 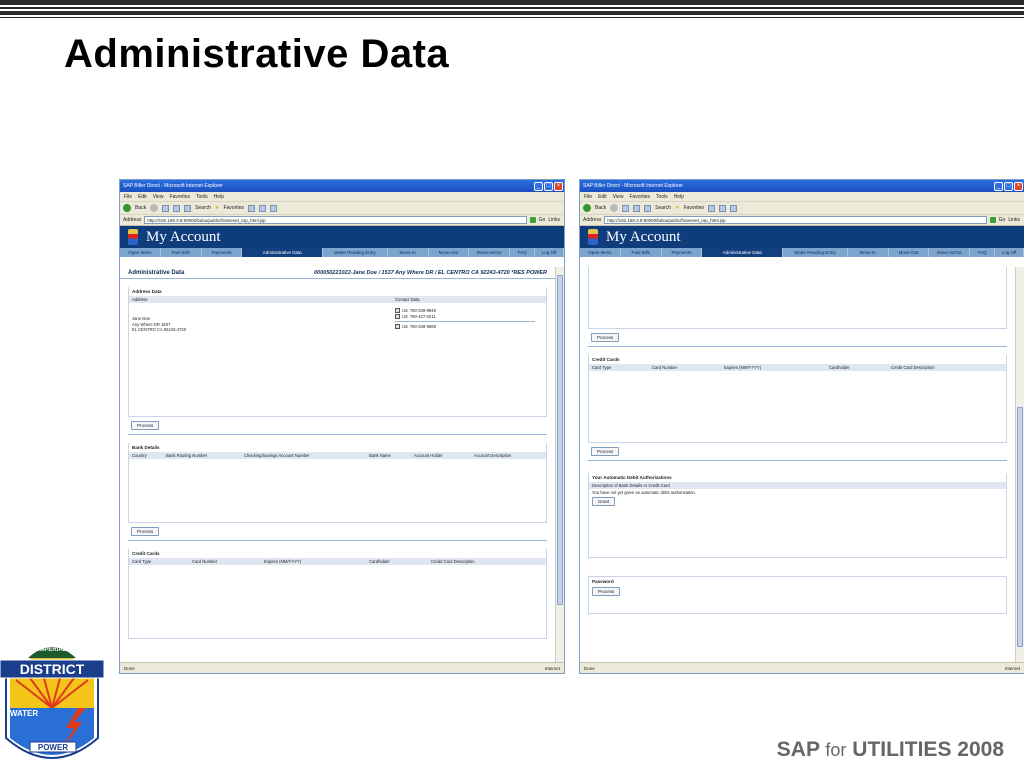 What do you see at coordinates (802, 237) in the screenshot?
I see `portal-banner: My Account` at bounding box center [802, 237].